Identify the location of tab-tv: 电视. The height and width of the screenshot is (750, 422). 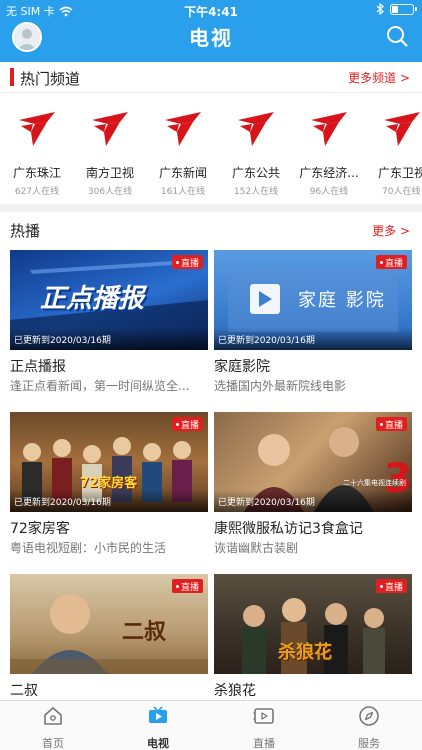
(158, 727).